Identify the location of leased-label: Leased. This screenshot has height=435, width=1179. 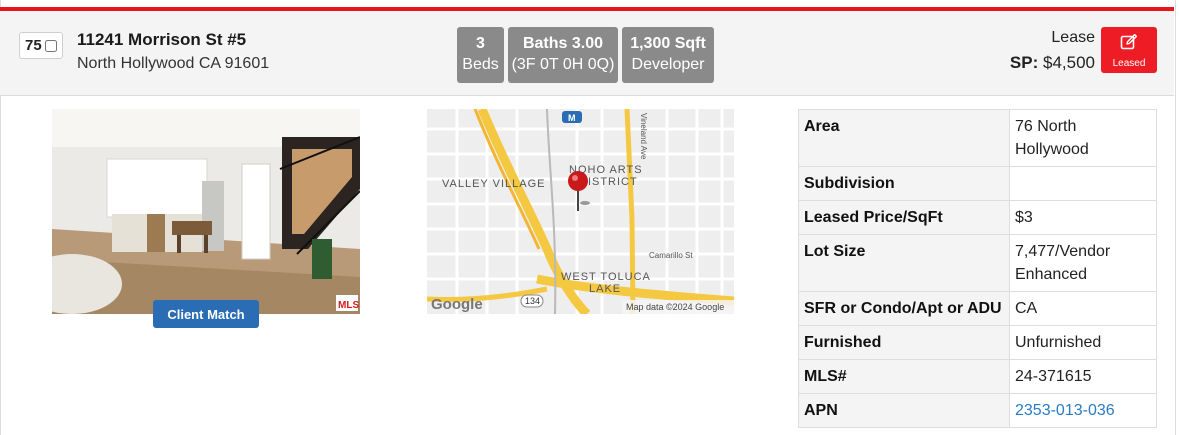
(1129, 63).